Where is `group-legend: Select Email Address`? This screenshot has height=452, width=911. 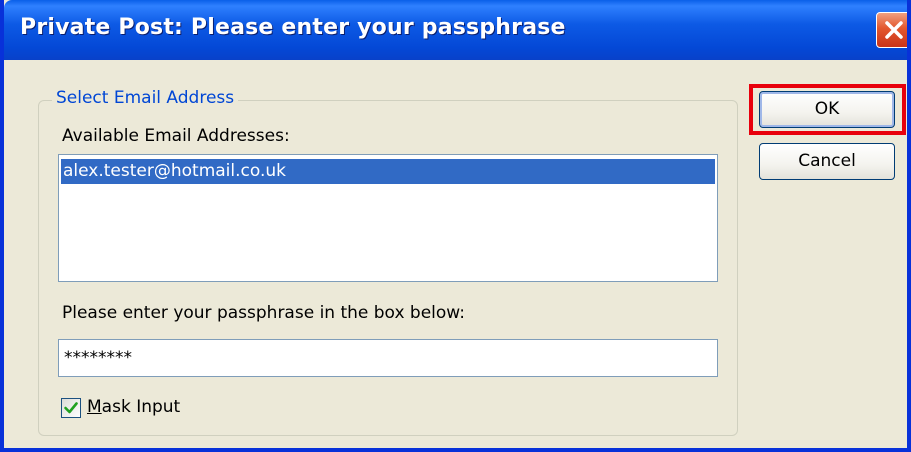 group-legend: Select Email Address is located at coordinates (145, 98).